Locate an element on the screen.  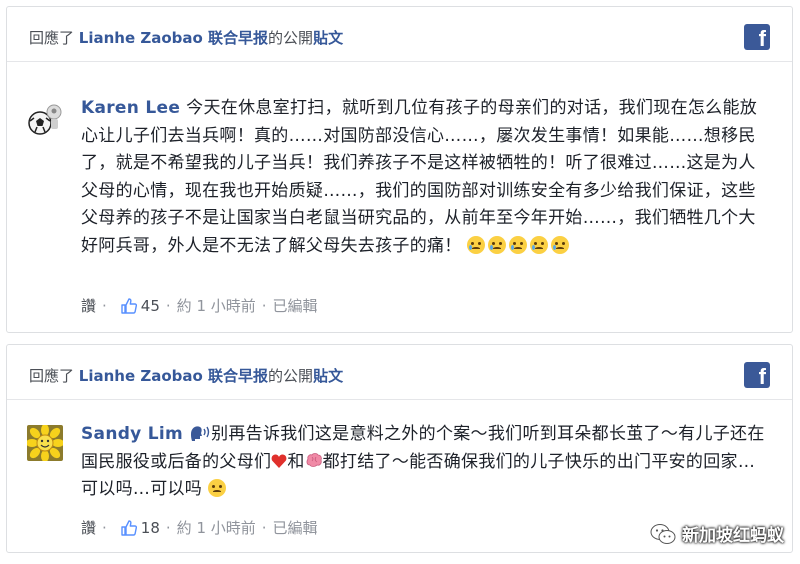
watermark: 新加坡红蚂蚁 is located at coordinates (717, 533).